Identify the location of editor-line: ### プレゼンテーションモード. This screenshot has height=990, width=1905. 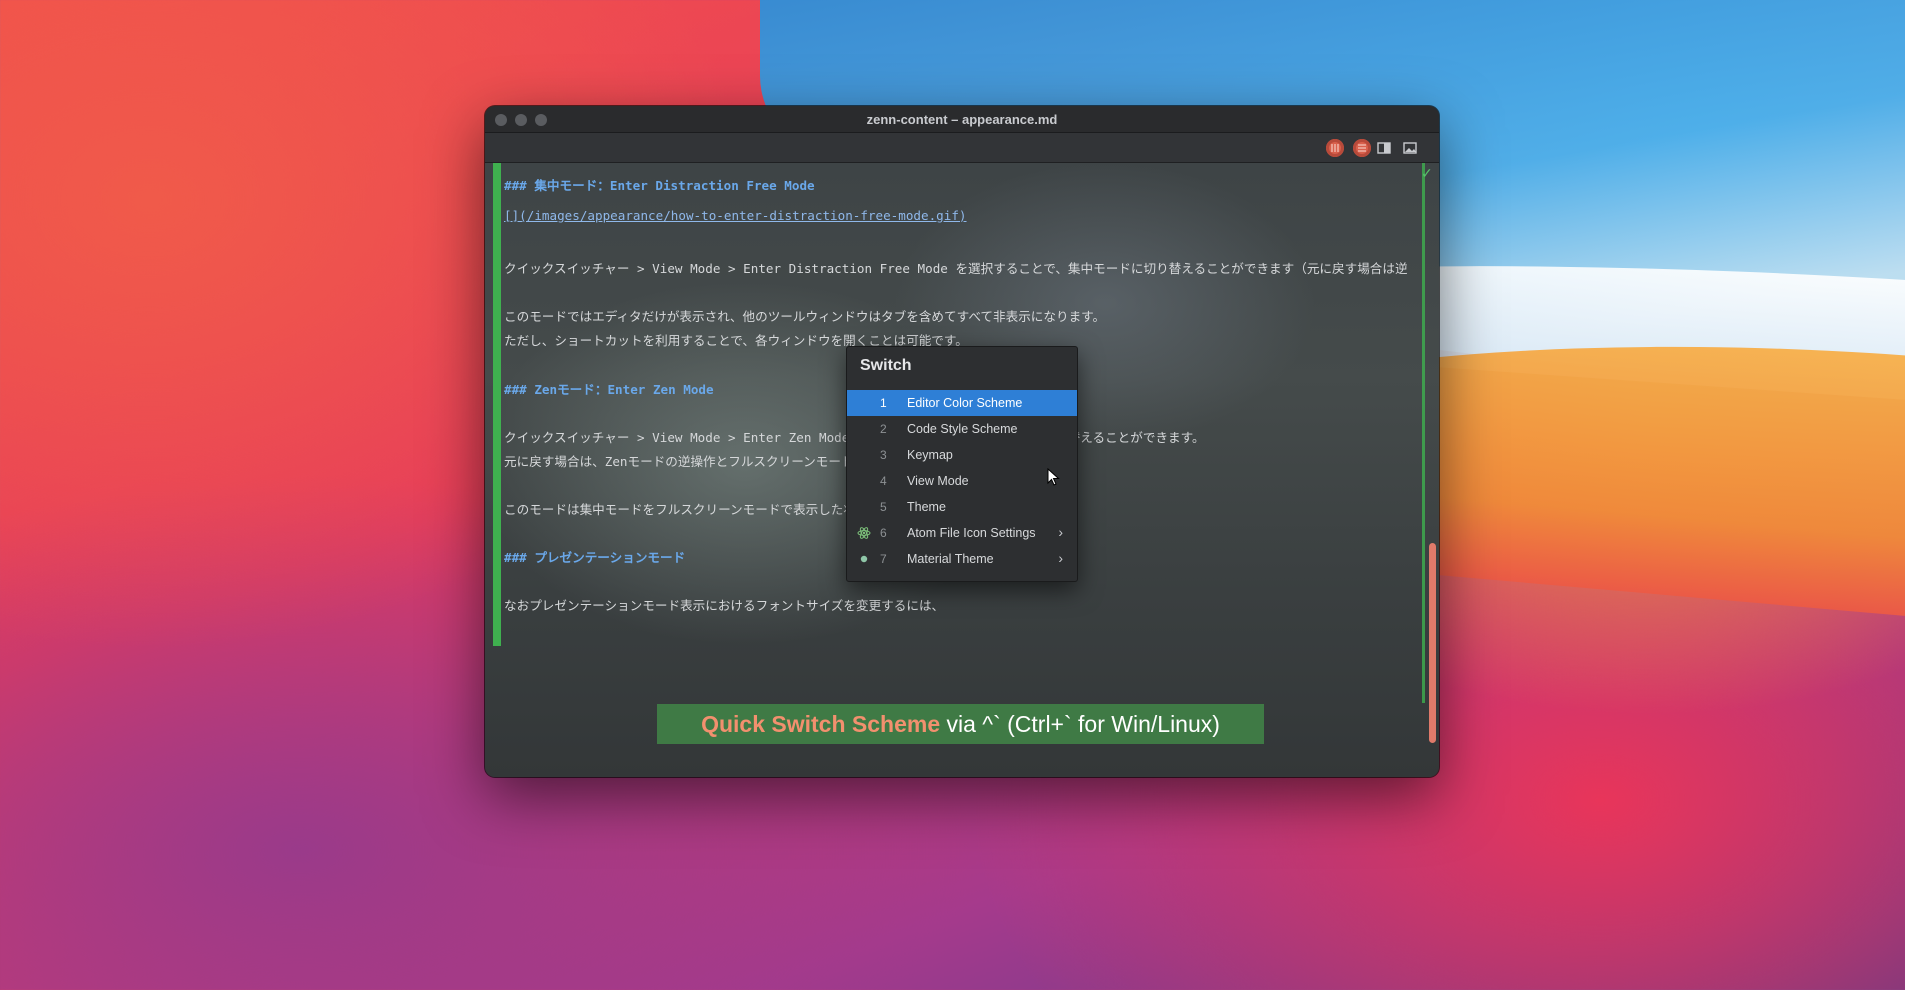
(594, 556).